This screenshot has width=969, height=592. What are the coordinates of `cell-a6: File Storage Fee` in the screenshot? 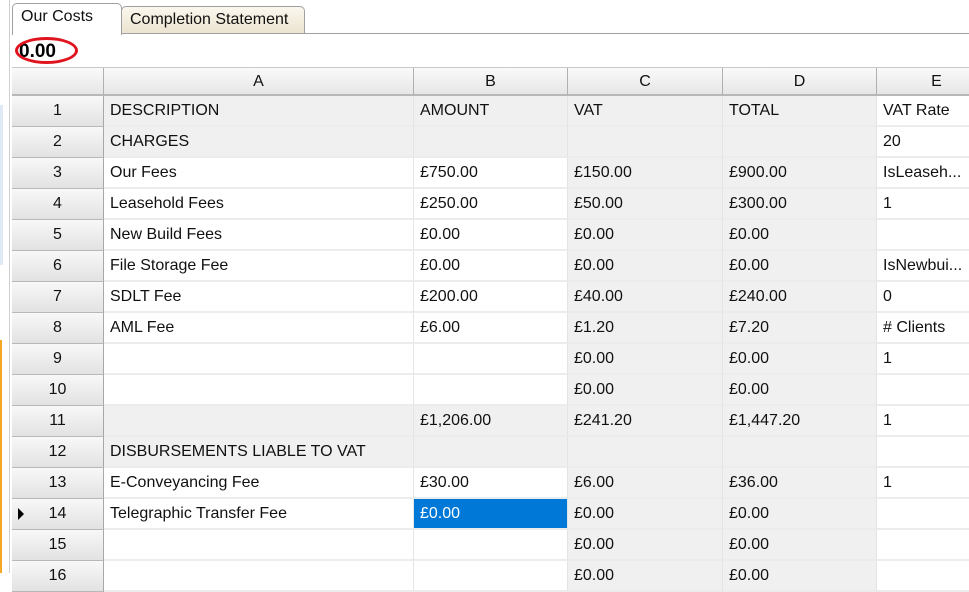 It's located at (259, 266).